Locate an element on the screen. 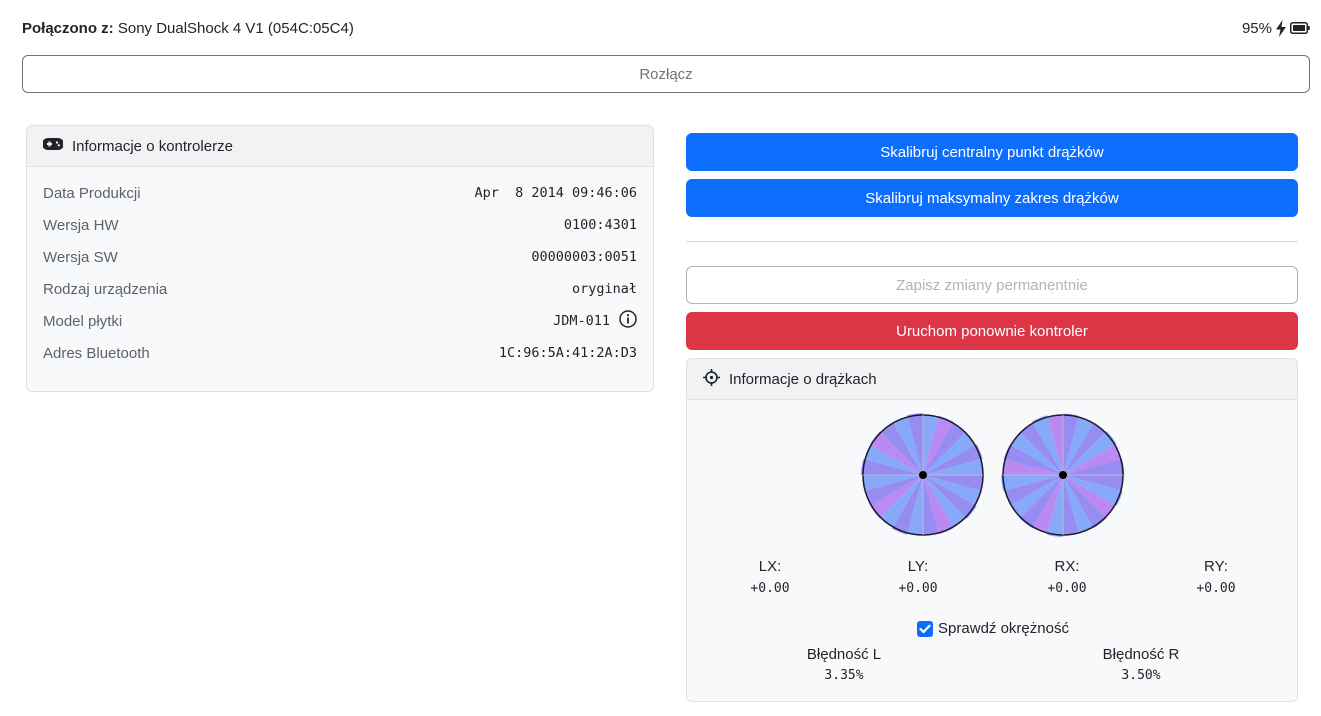  info-row-hw-version: Wersja HW 0100:4301 is located at coordinates (340, 225).